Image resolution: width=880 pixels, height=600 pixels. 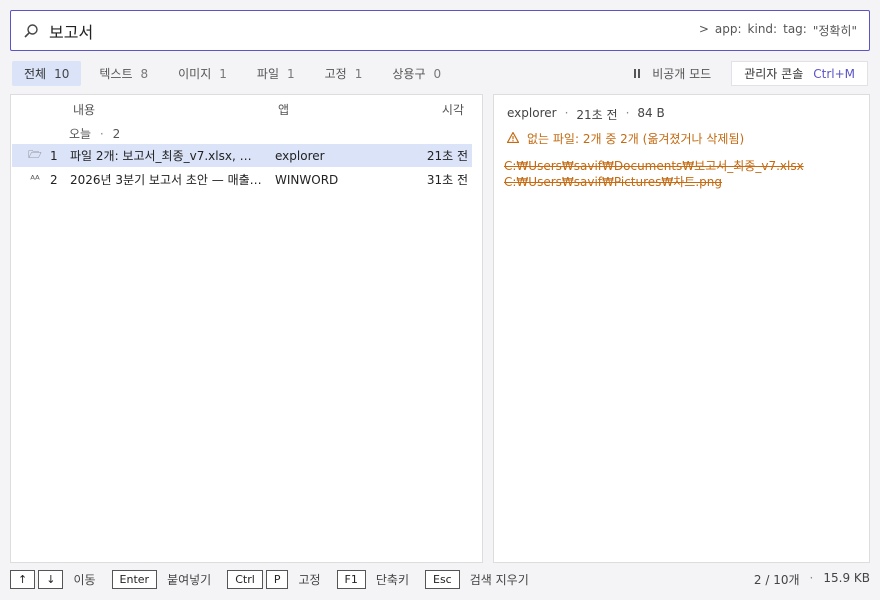 What do you see at coordinates (134, 579) in the screenshot?
I see `key-enter: Enter` at bounding box center [134, 579].